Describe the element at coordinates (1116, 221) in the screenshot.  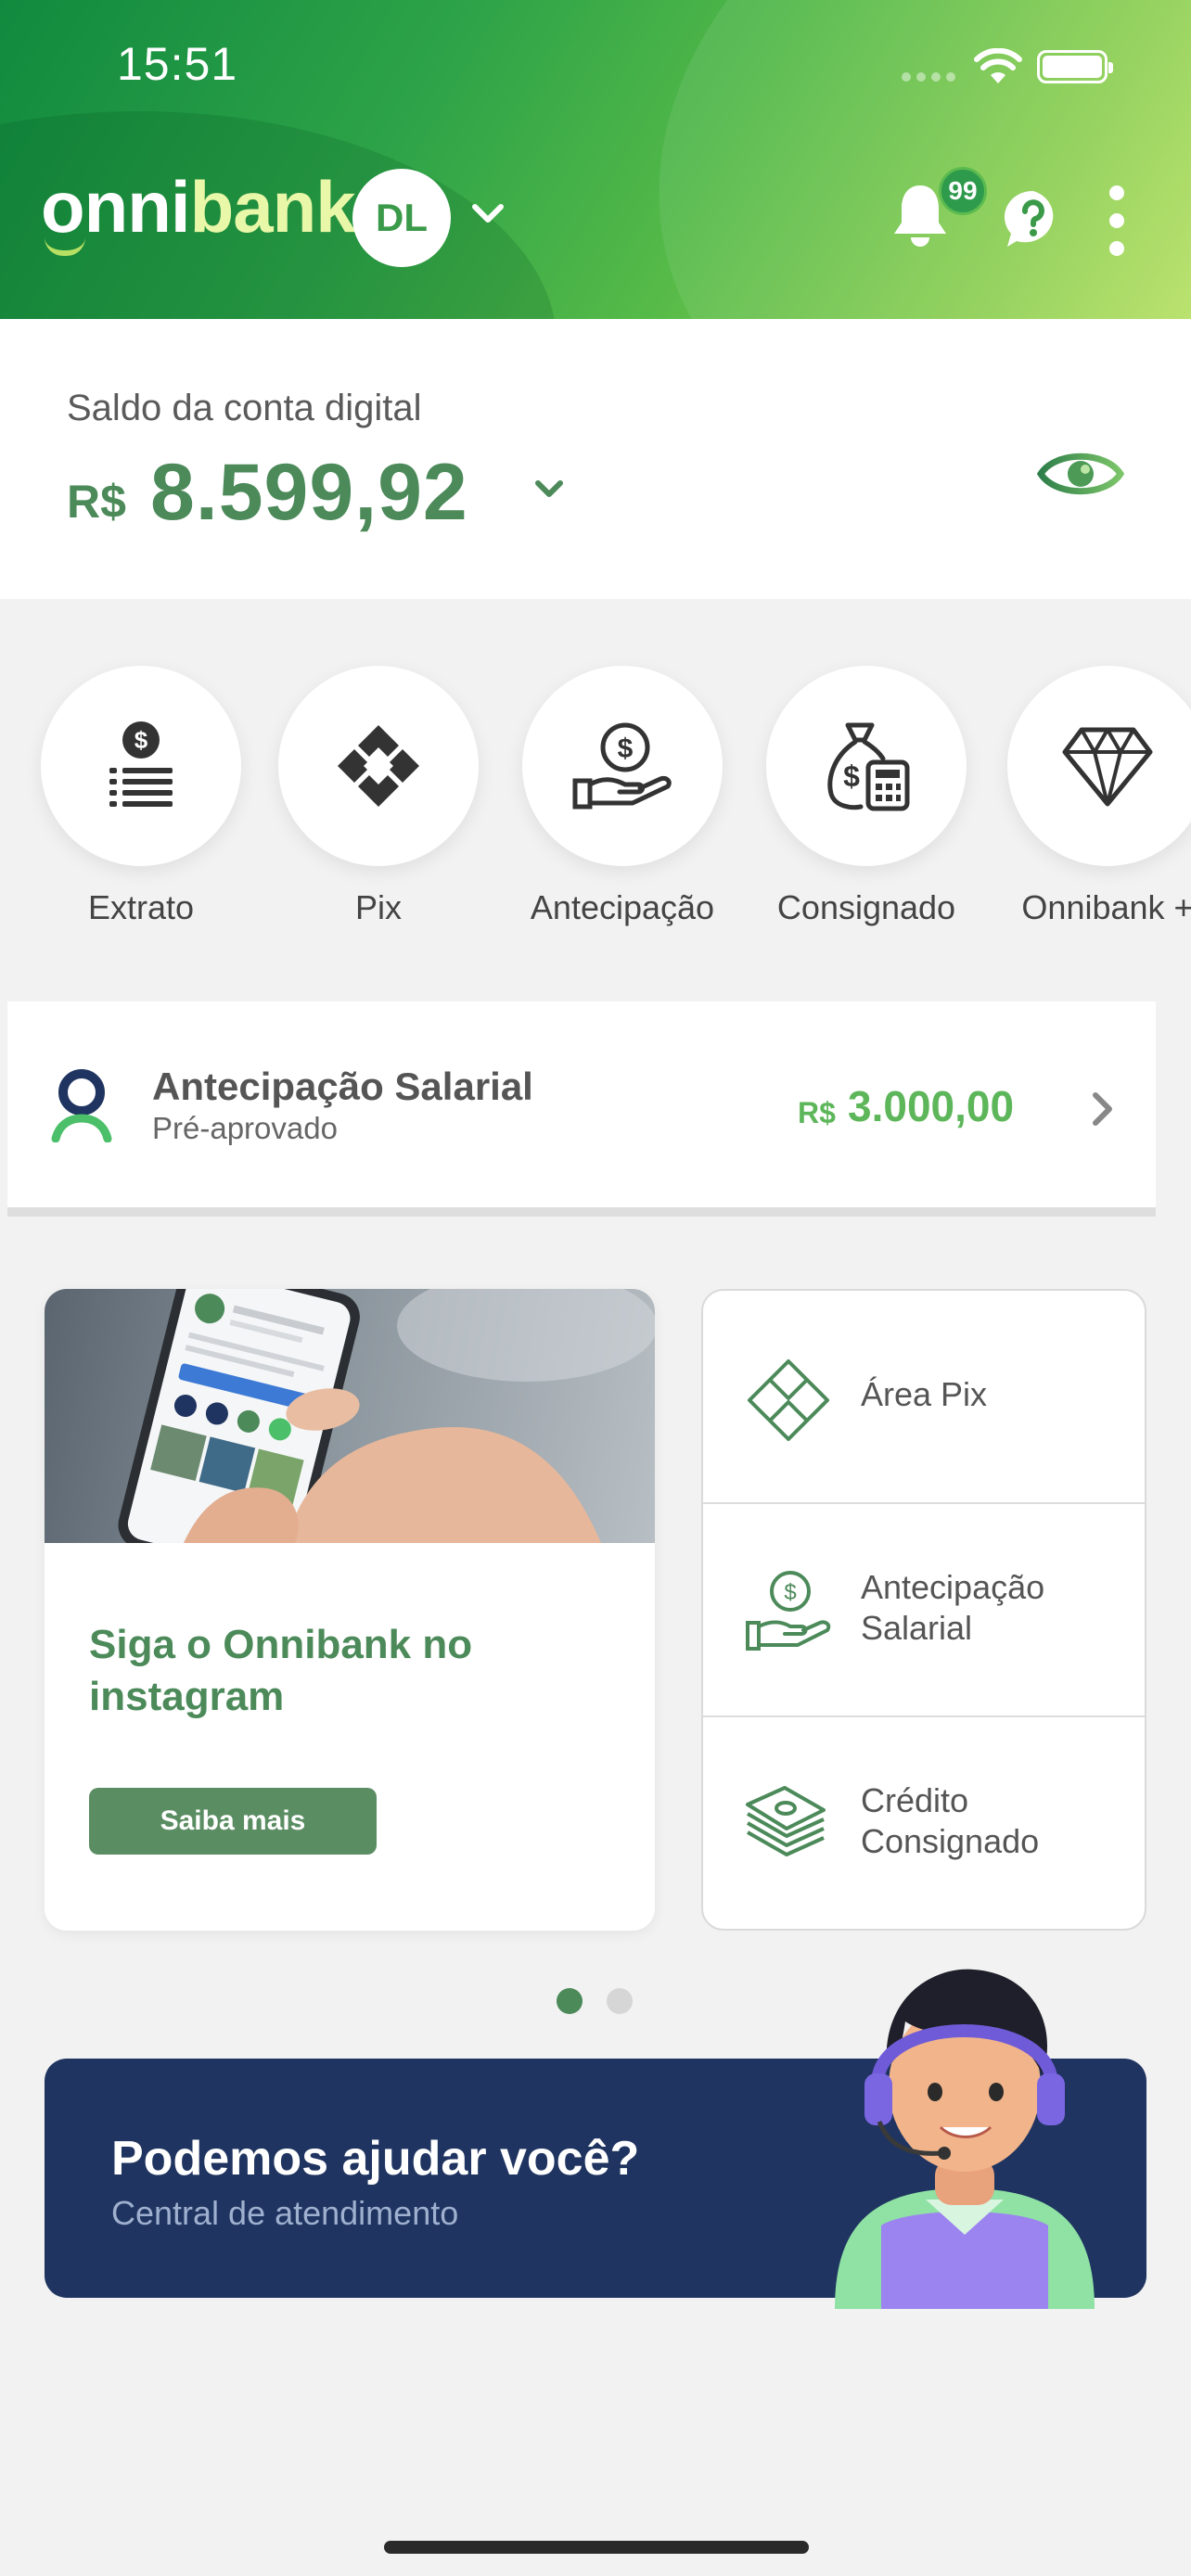
I see `more-options-icon` at that location.